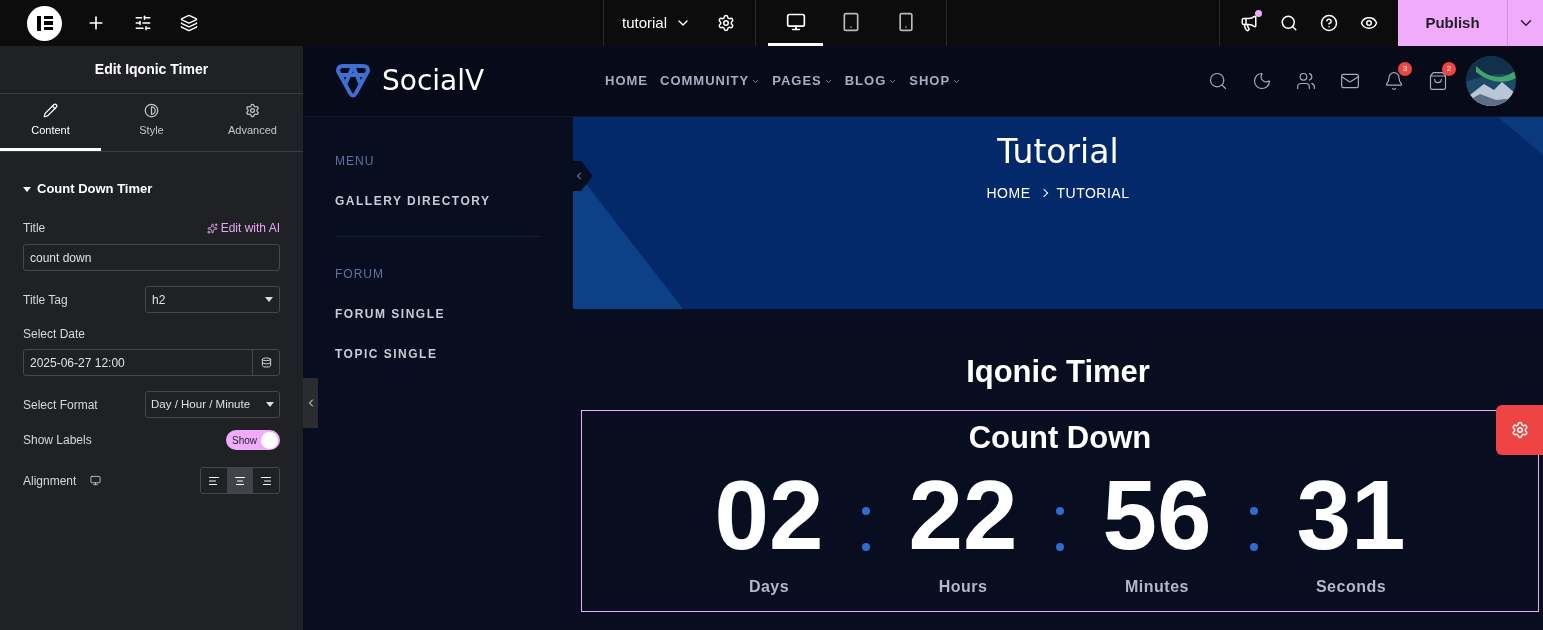  What do you see at coordinates (1329, 23) in the screenshot?
I see `help-icon` at bounding box center [1329, 23].